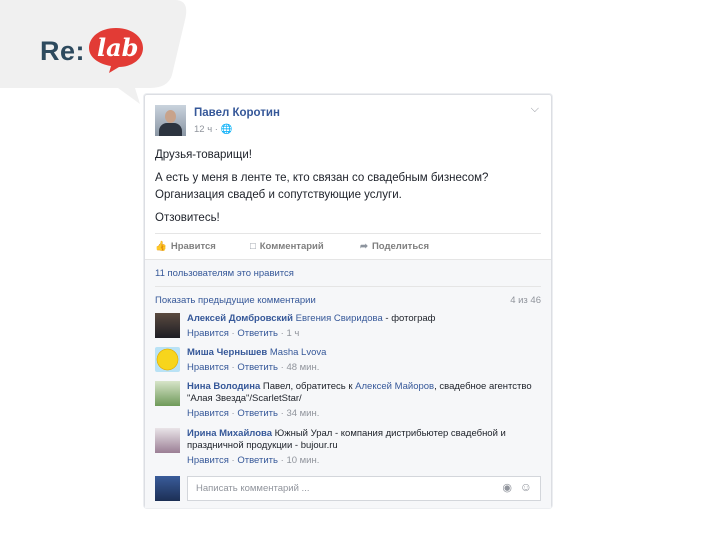  I want to click on divider, so click(348, 286).